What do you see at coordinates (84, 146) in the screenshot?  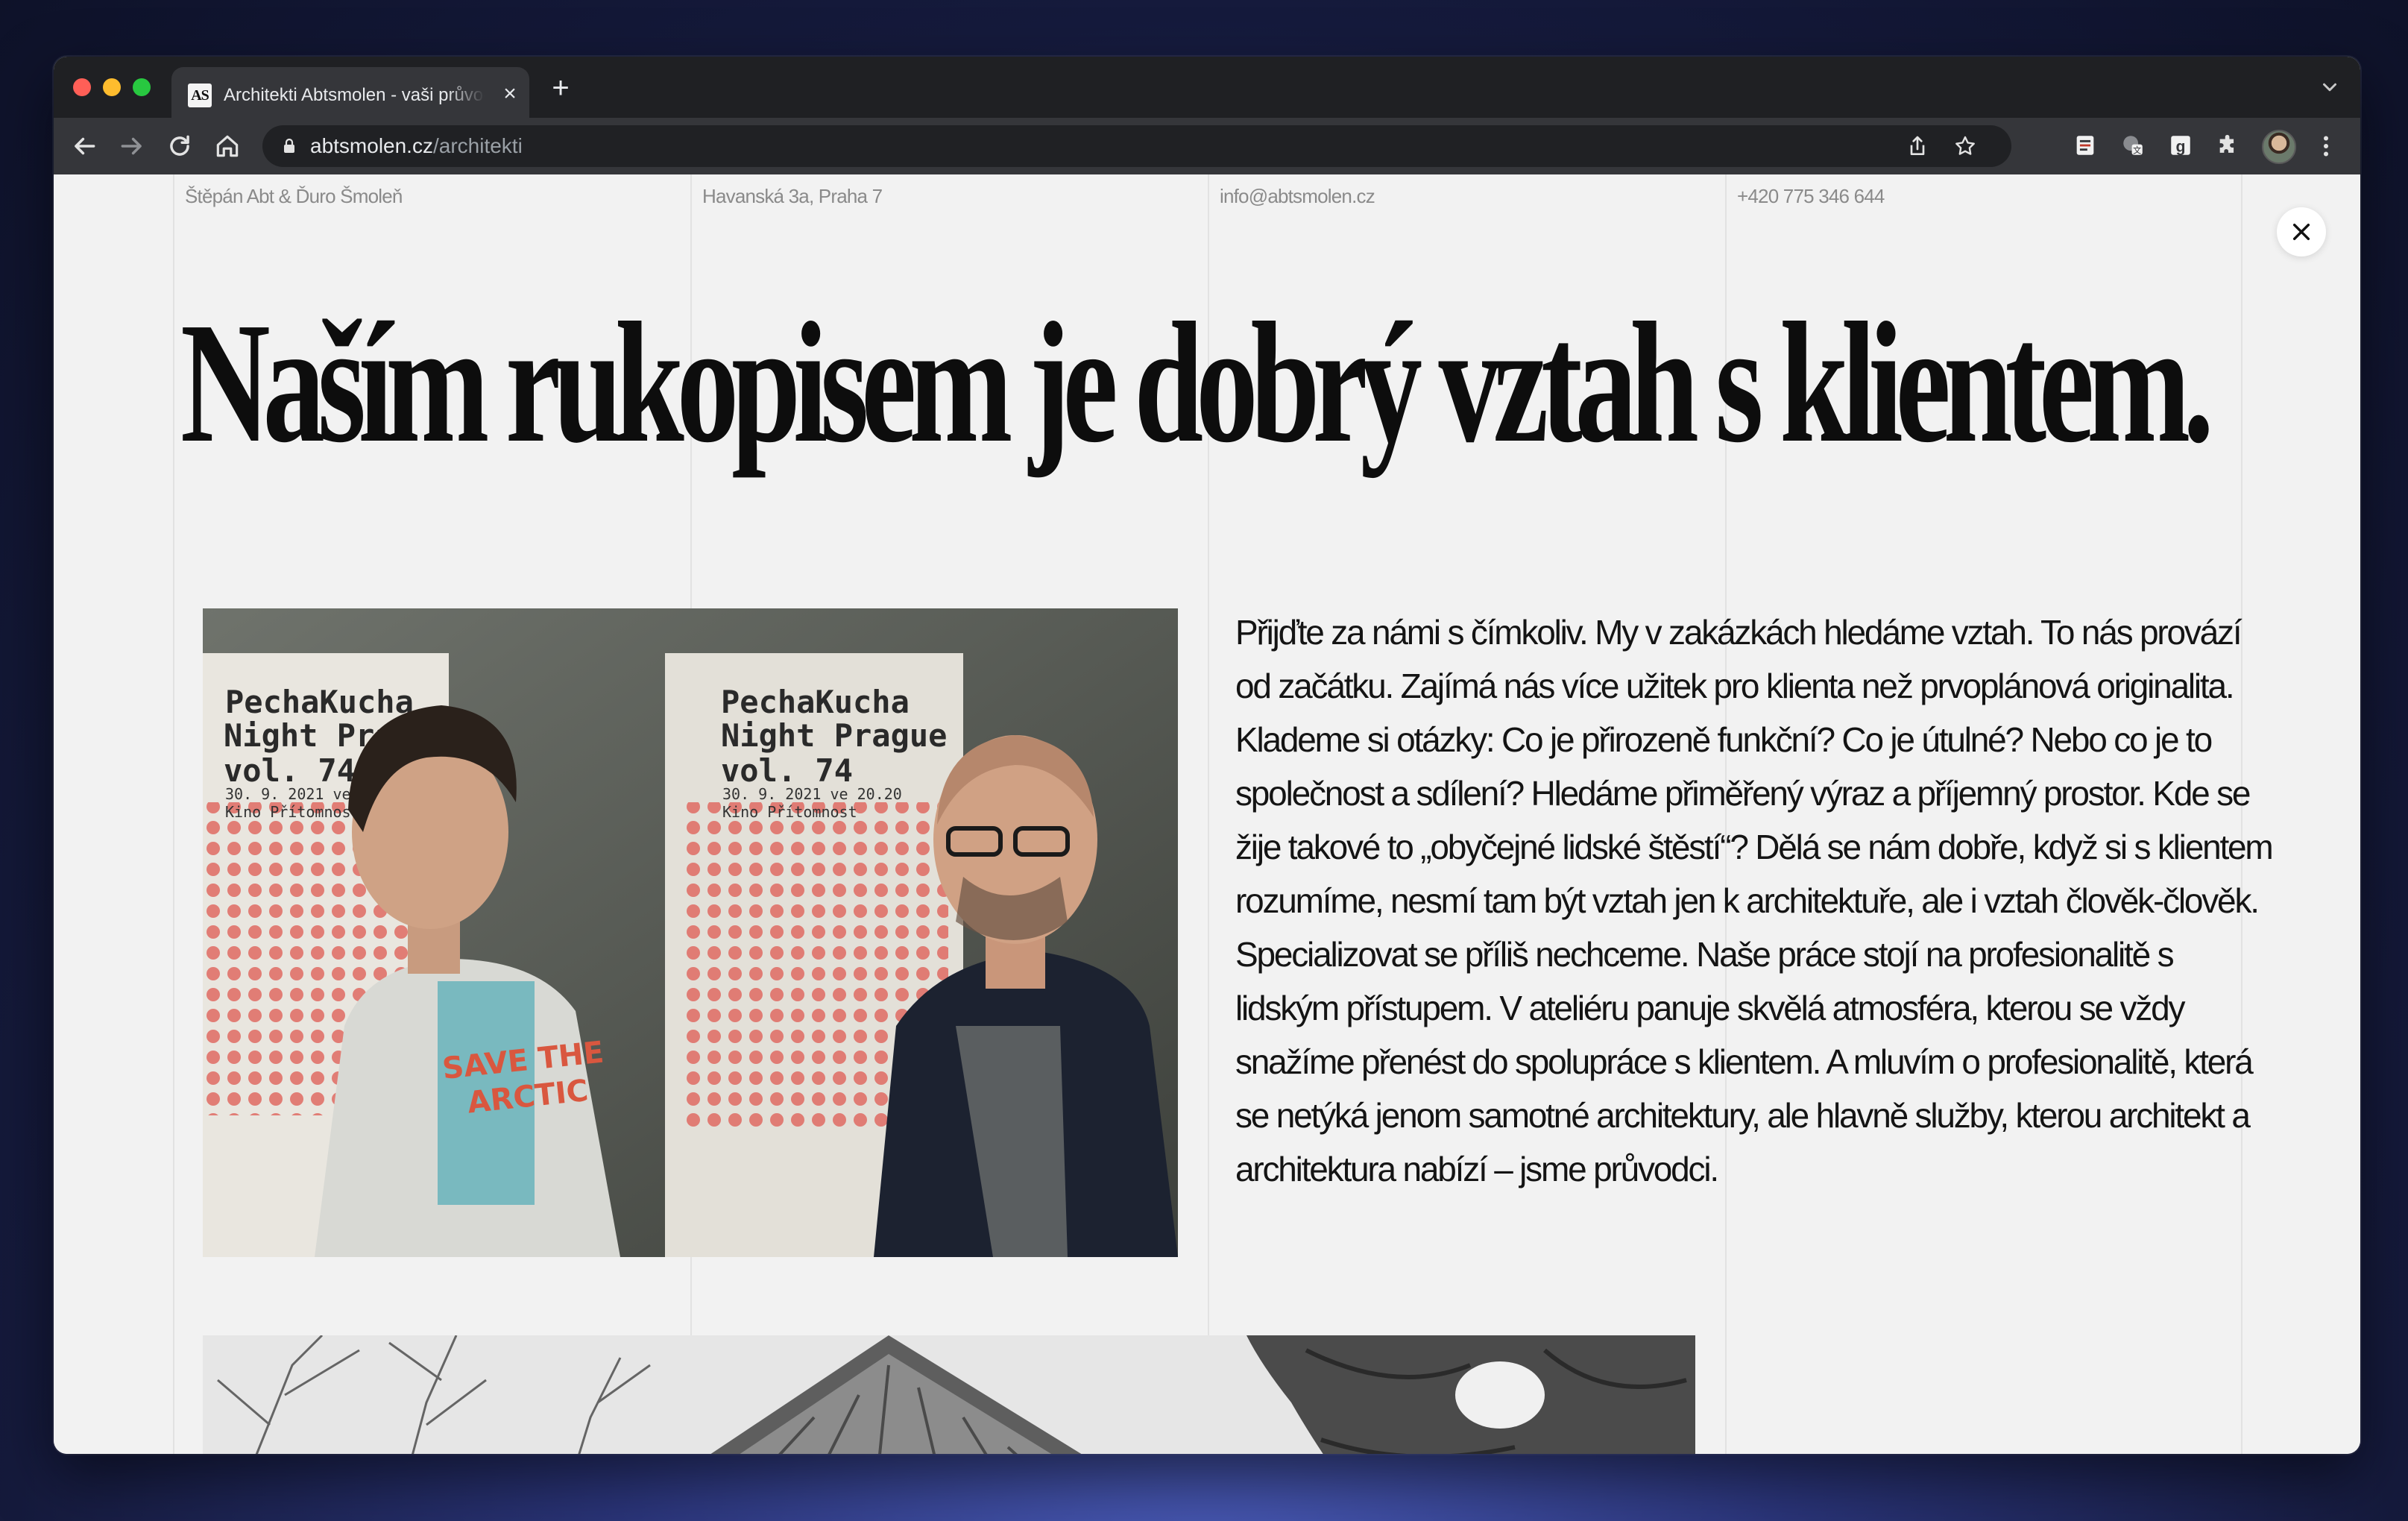 I see `back-icon` at bounding box center [84, 146].